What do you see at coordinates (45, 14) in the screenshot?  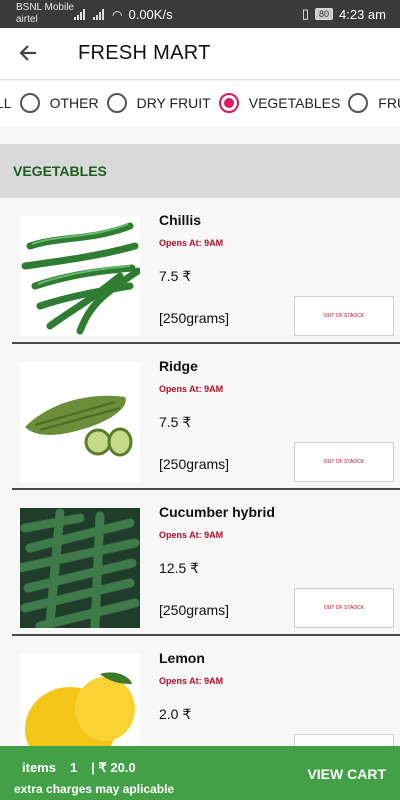 I see `carrier-names: BSNL Mobile airtel` at bounding box center [45, 14].